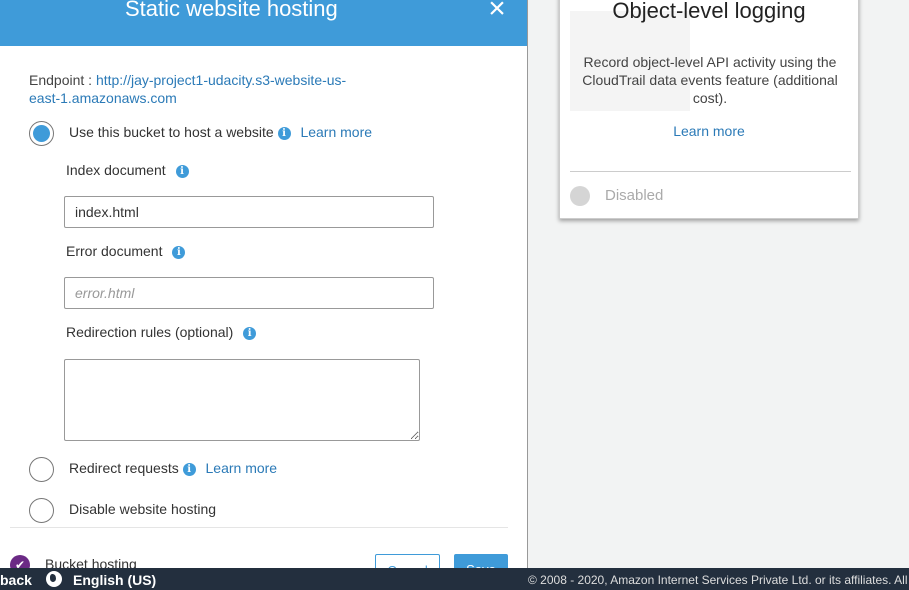 This screenshot has height=590, width=909. What do you see at coordinates (54, 579) in the screenshot?
I see `globe-icon` at bounding box center [54, 579].